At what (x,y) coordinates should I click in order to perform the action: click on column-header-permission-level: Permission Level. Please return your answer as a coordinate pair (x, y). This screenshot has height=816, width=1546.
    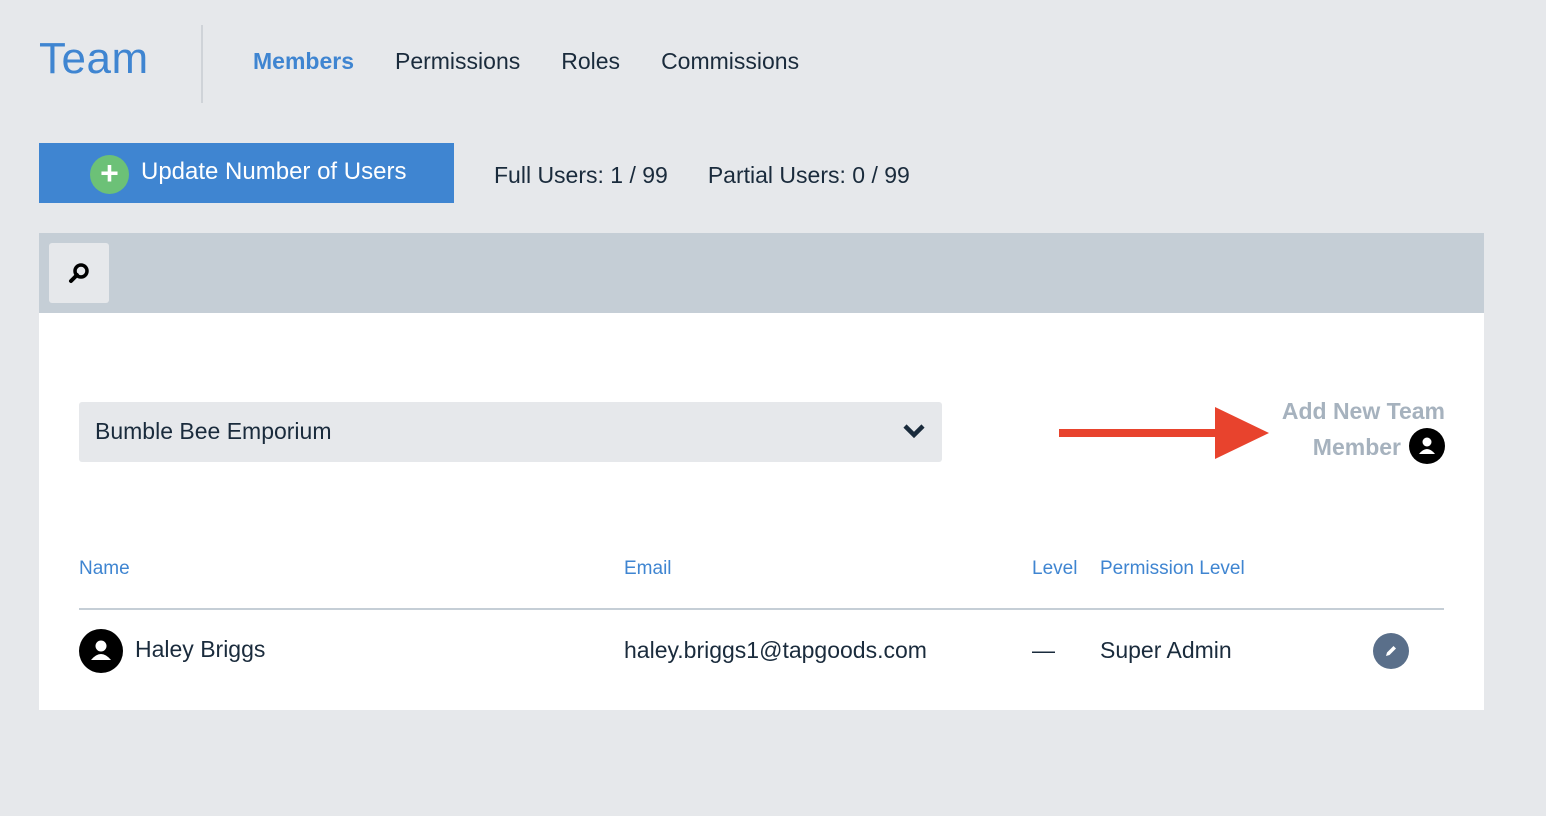
    Looking at the image, I should click on (1172, 569).